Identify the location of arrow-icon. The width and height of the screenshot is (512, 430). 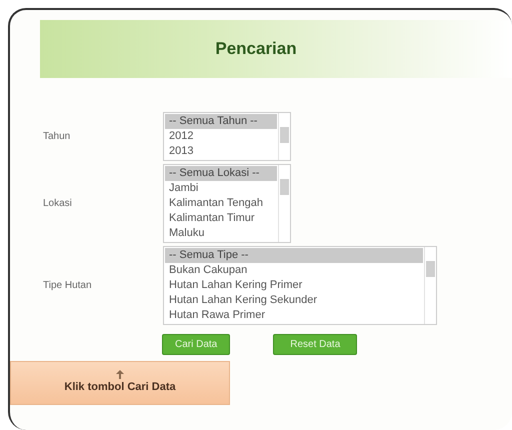
(120, 375).